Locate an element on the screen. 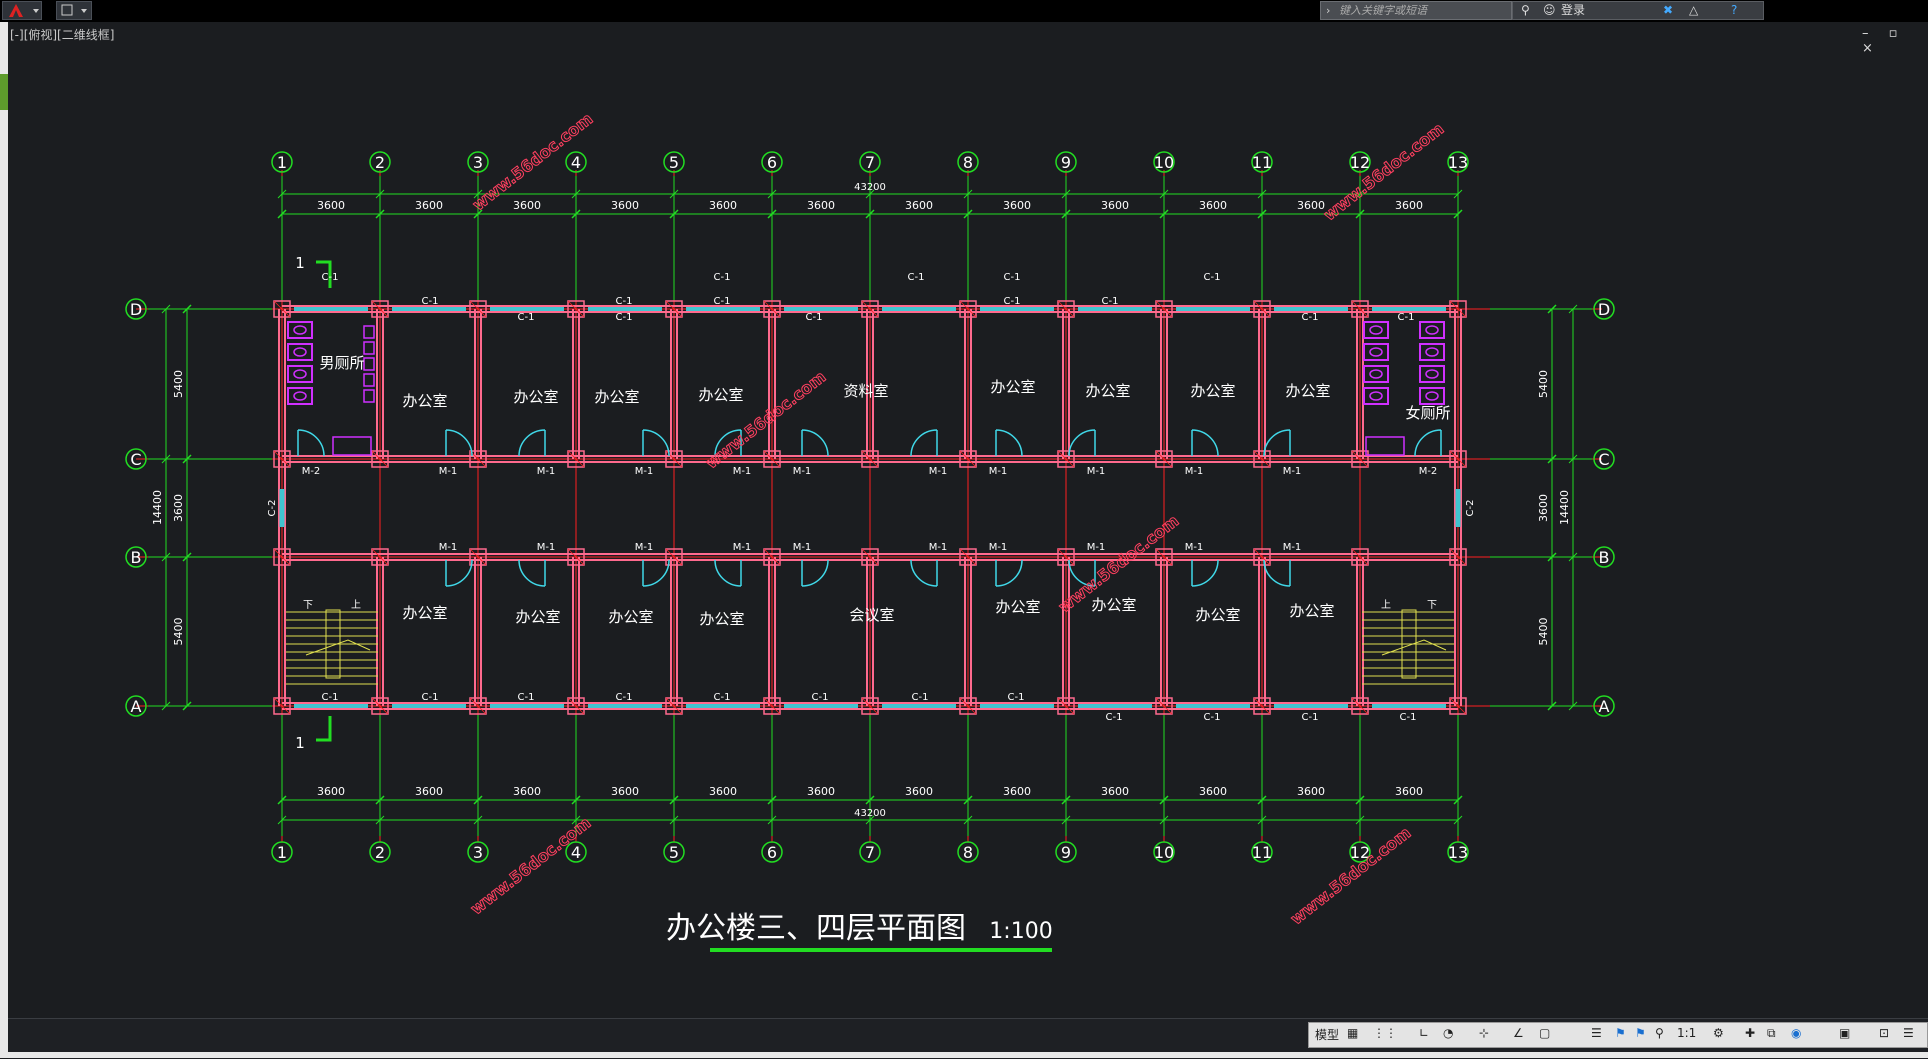  washbasin is located at coordinates (1385, 446).